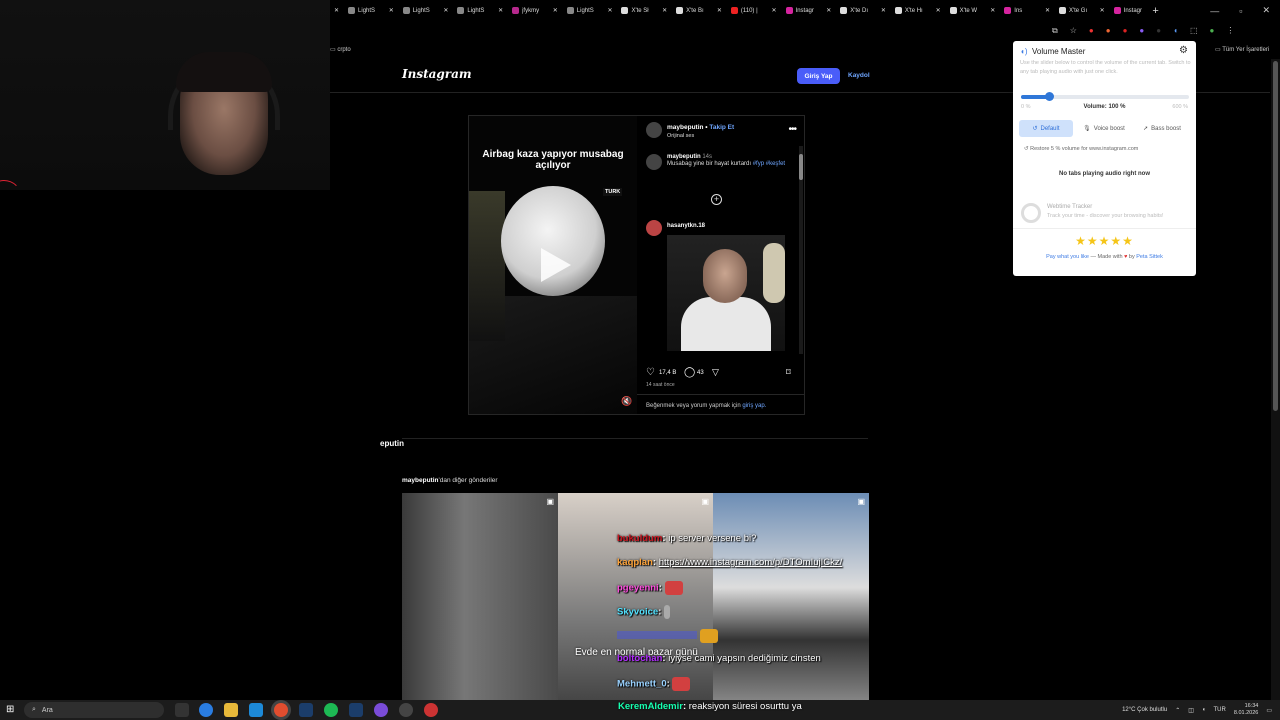 The width and height of the screenshot is (1280, 720). Describe the element at coordinates (406, 710) in the screenshot. I see `settings-icon` at that location.